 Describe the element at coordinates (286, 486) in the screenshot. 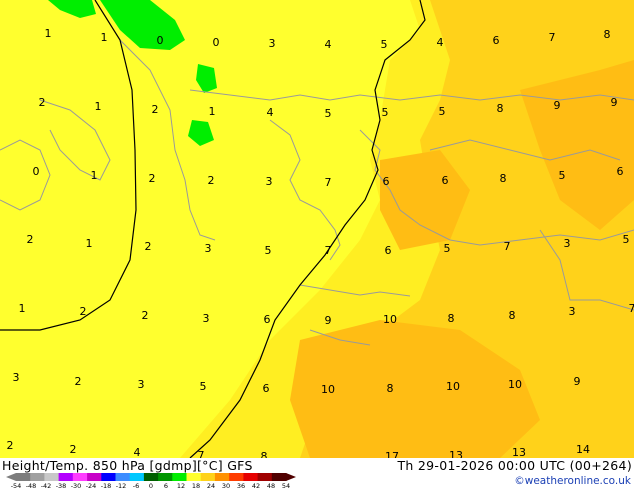

I see `legend-tick-label: 54` at that location.